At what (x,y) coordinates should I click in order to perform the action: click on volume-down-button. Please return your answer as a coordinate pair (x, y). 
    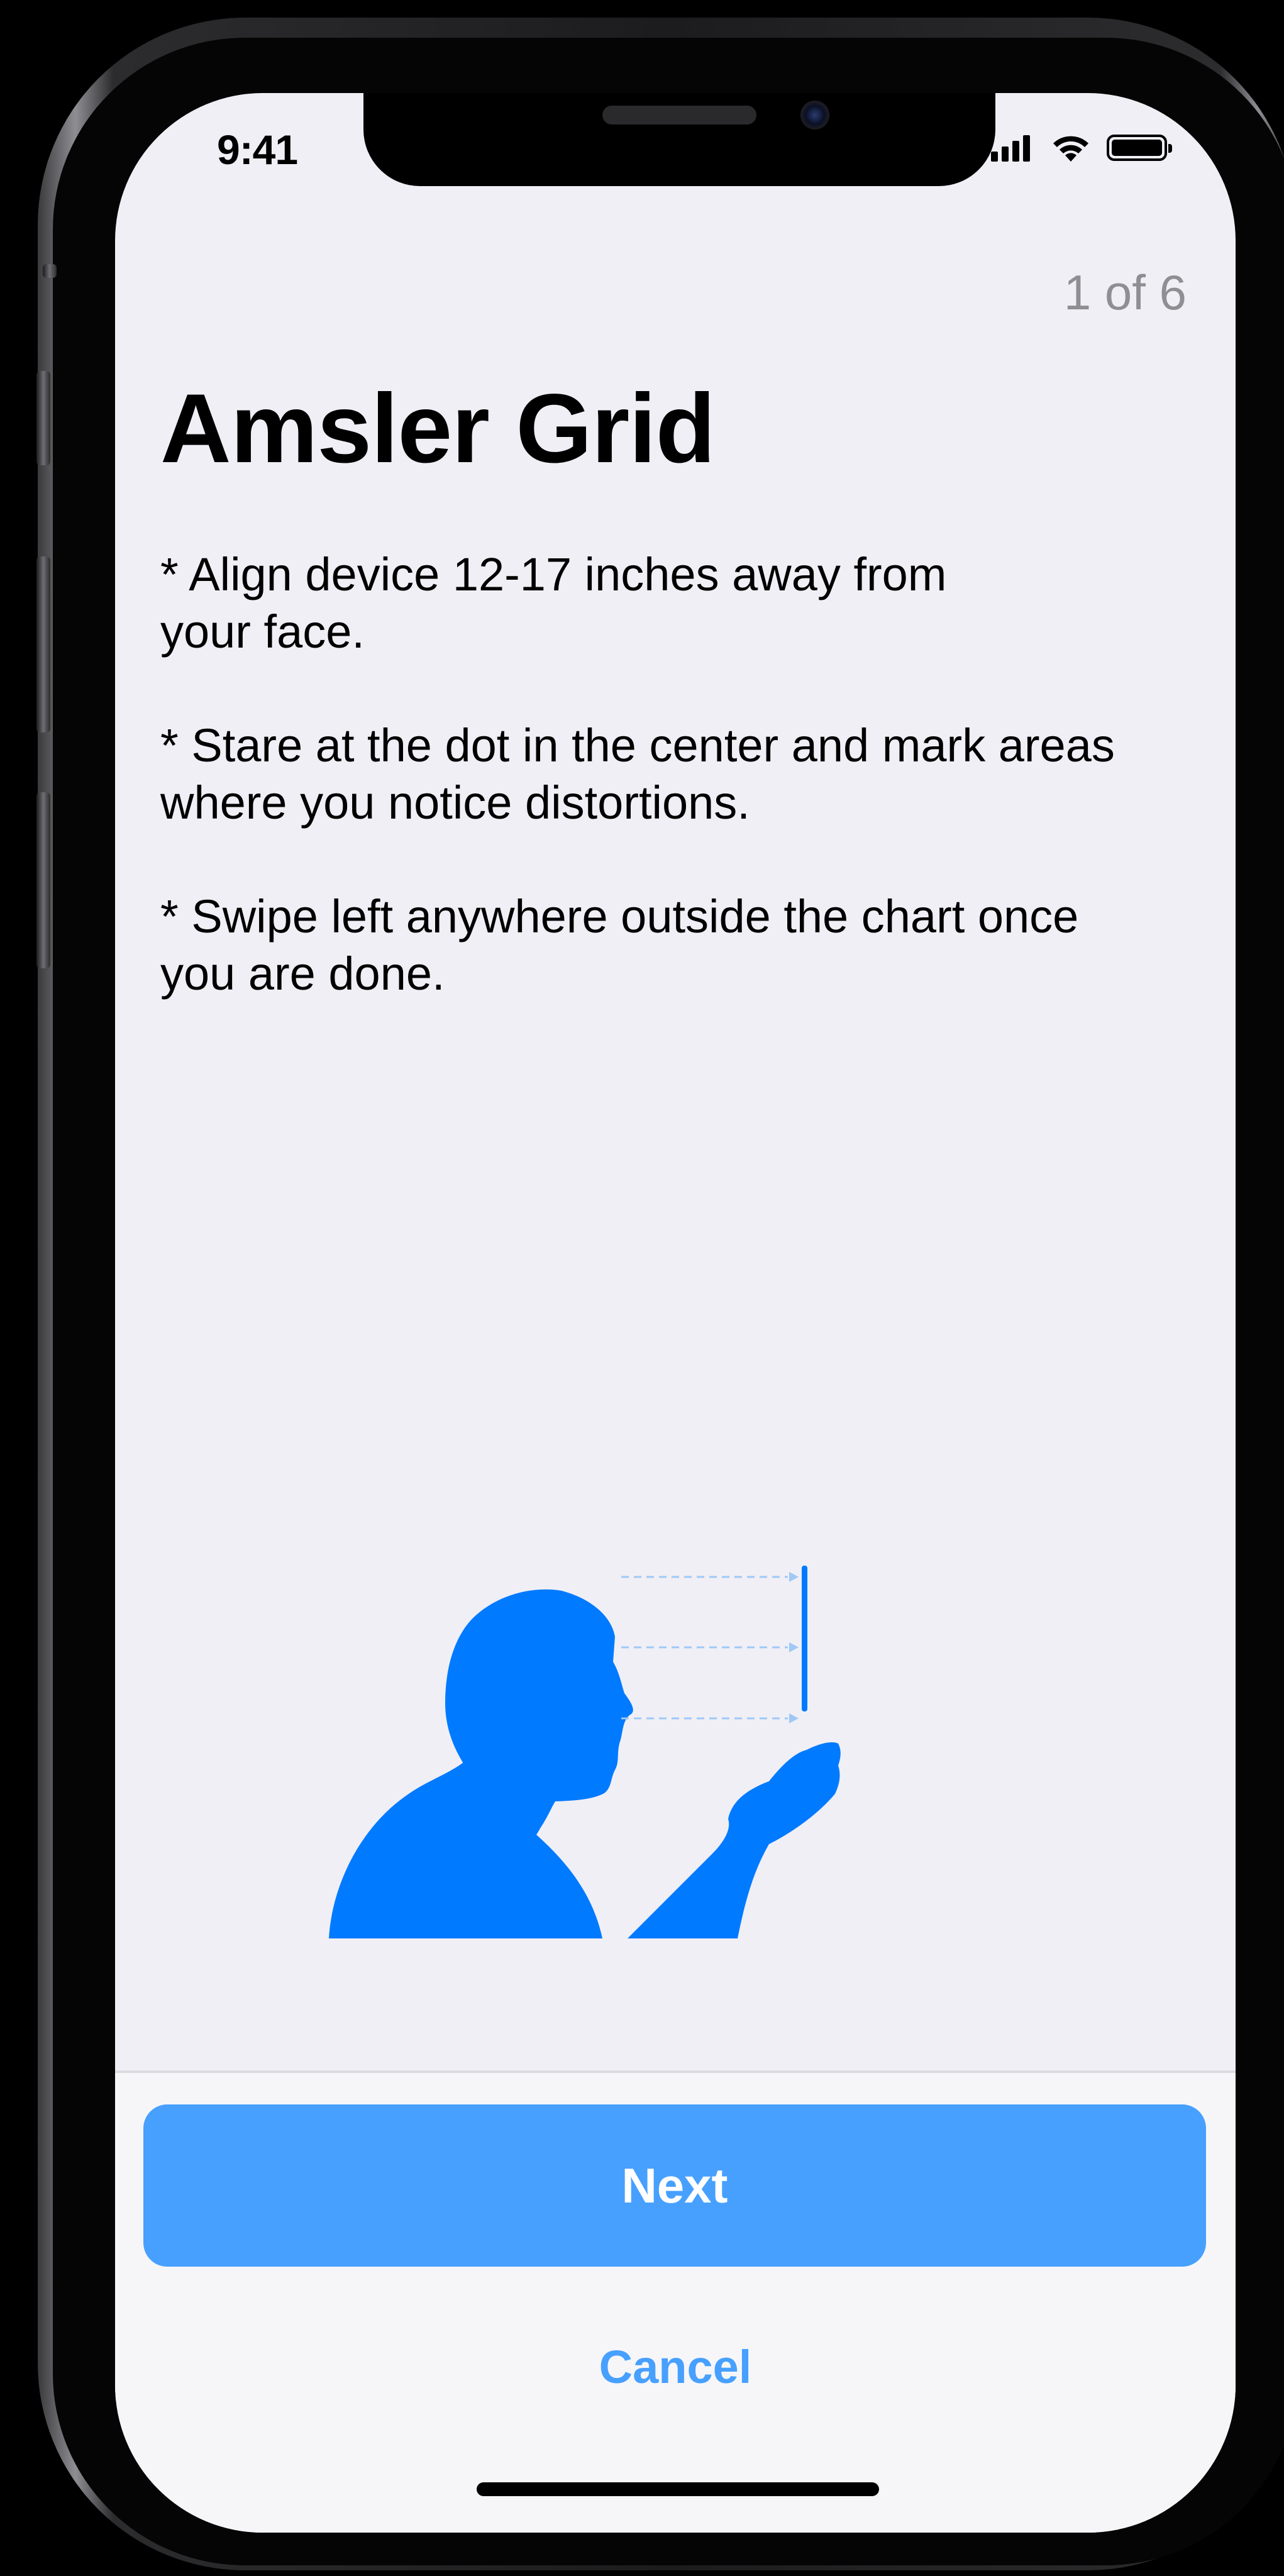
    Looking at the image, I should click on (43, 644).